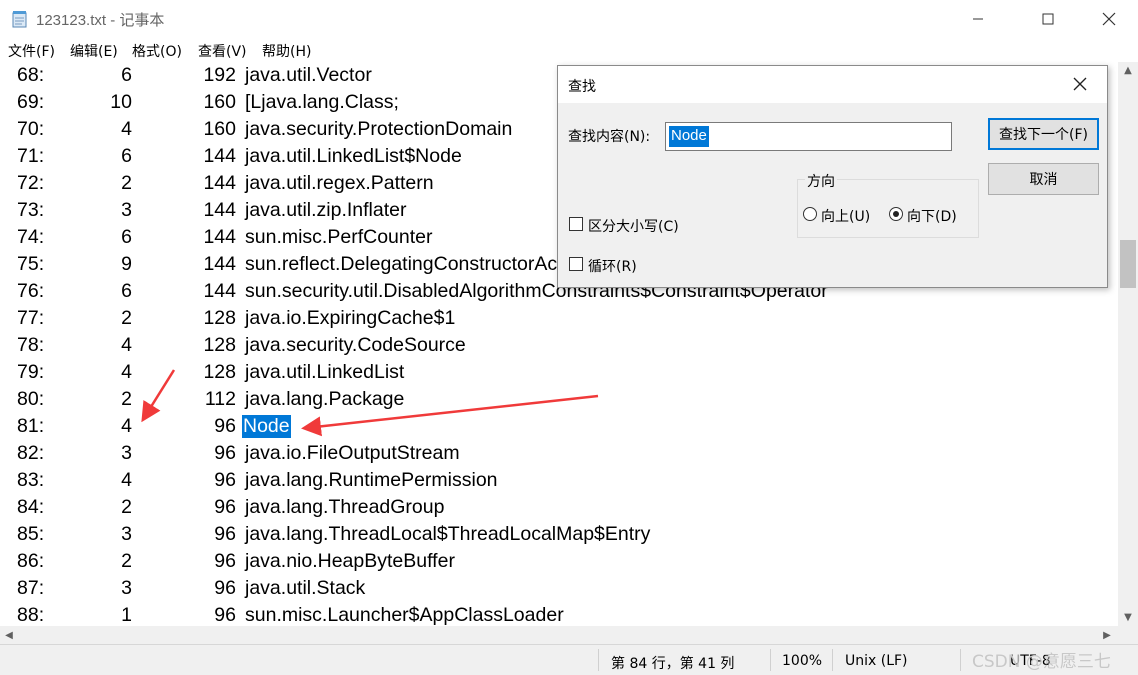 The width and height of the screenshot is (1138, 675). I want to click on menu-edit: 编辑(E), so click(94, 51).